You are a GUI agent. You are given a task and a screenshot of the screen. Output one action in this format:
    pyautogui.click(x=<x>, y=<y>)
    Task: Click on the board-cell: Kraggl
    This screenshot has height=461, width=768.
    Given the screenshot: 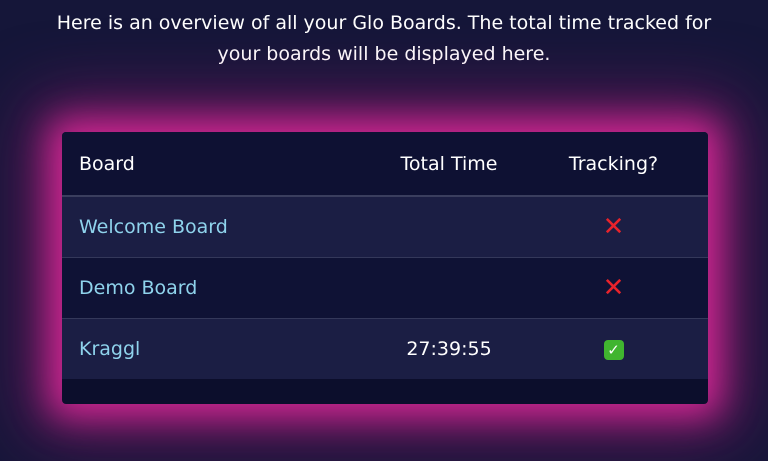 What is the action you would take?
    pyautogui.click(x=220, y=348)
    